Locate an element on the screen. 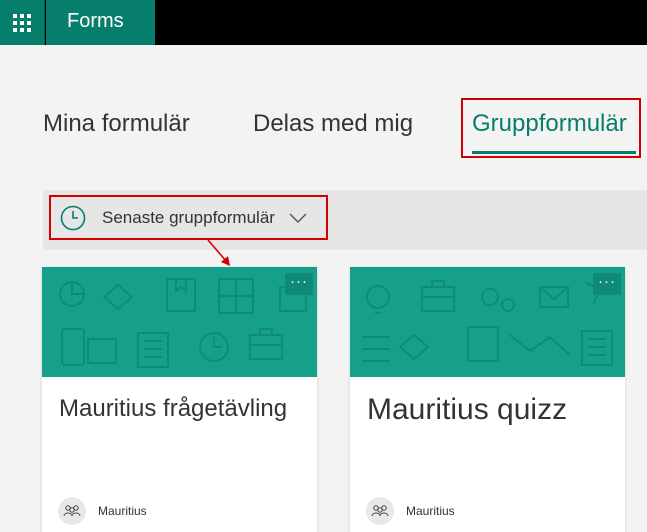  tab-my-forms: Mina formulär is located at coordinates (116, 124).